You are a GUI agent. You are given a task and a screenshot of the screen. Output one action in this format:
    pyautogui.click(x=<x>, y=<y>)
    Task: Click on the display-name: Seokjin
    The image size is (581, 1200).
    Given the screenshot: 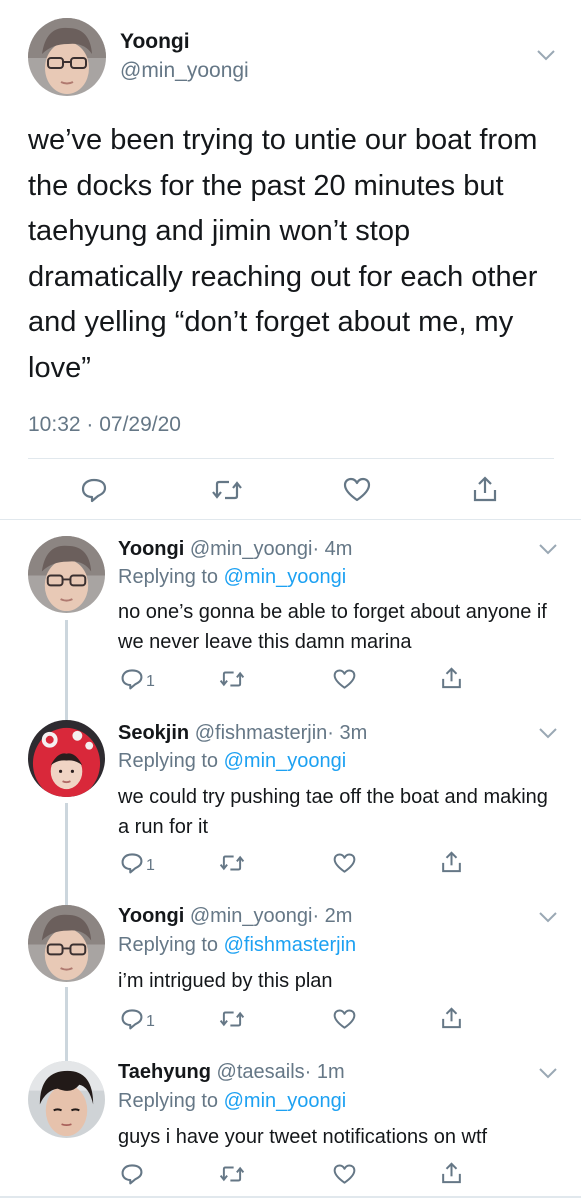 What is the action you would take?
    pyautogui.click(x=153, y=733)
    